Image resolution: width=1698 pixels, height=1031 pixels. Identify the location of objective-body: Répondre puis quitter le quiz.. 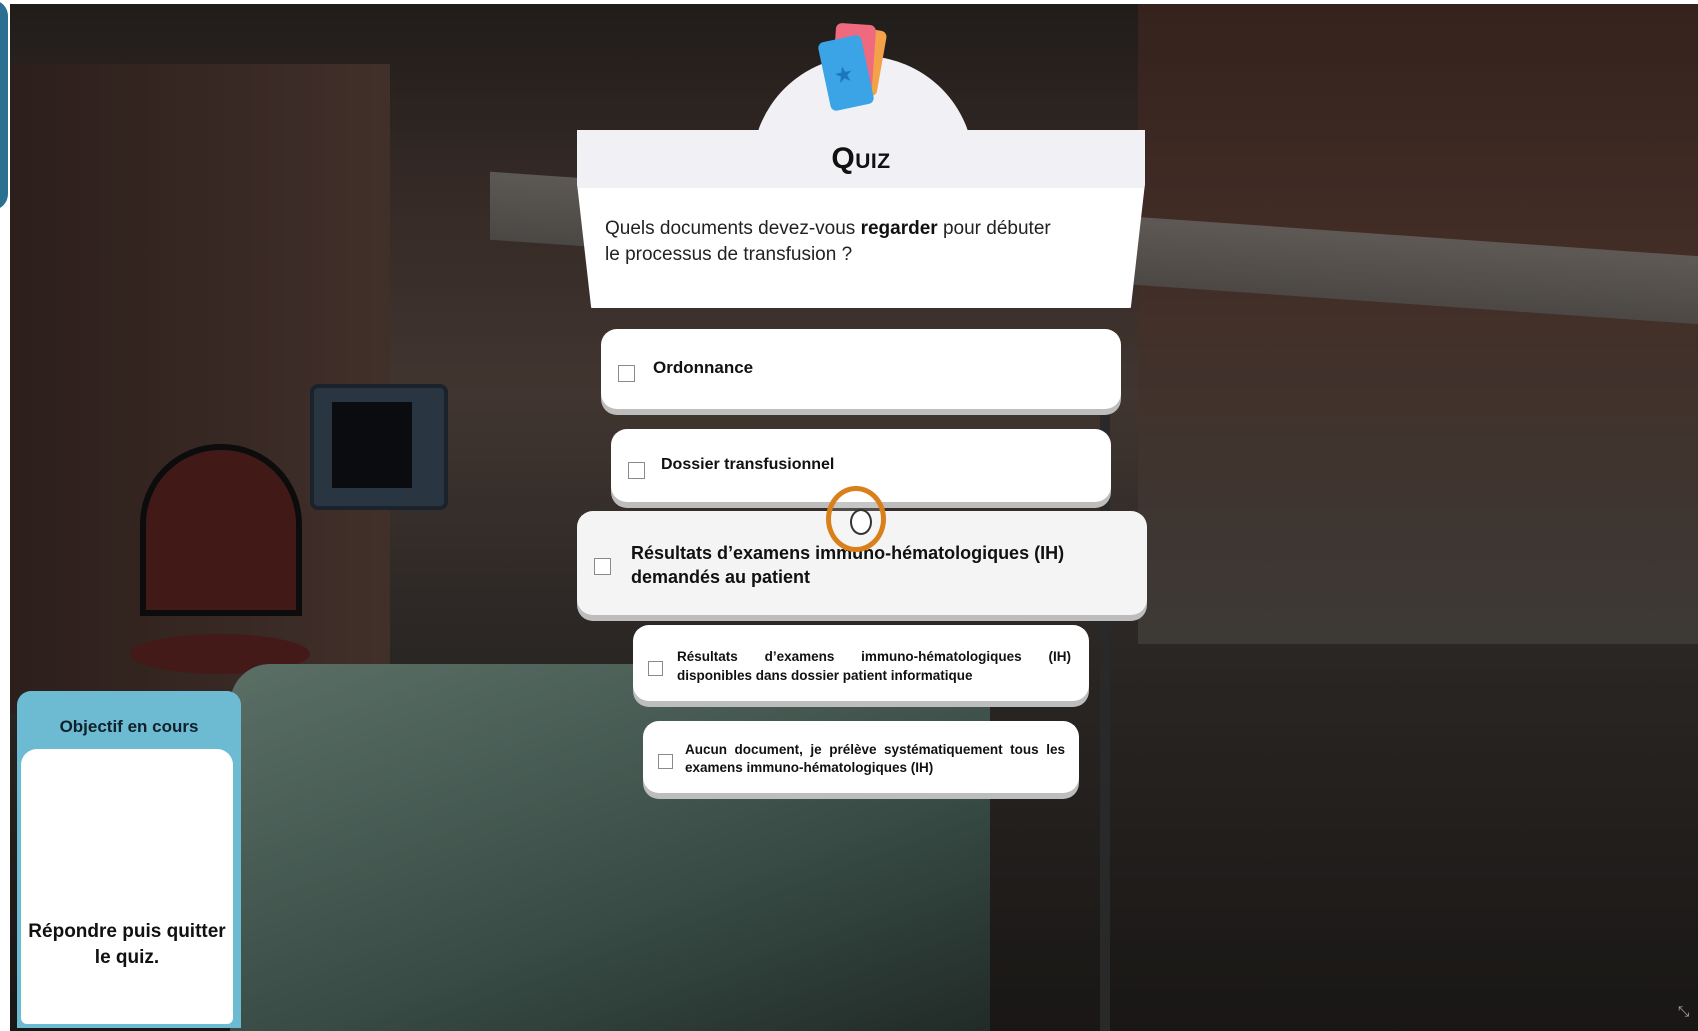
(127, 886).